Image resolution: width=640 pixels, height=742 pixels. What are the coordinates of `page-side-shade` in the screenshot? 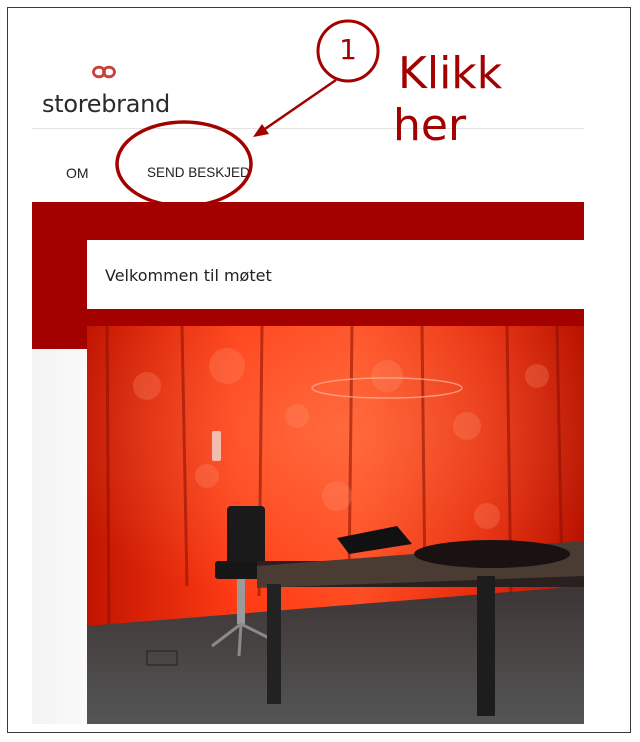 It's located at (59, 536).